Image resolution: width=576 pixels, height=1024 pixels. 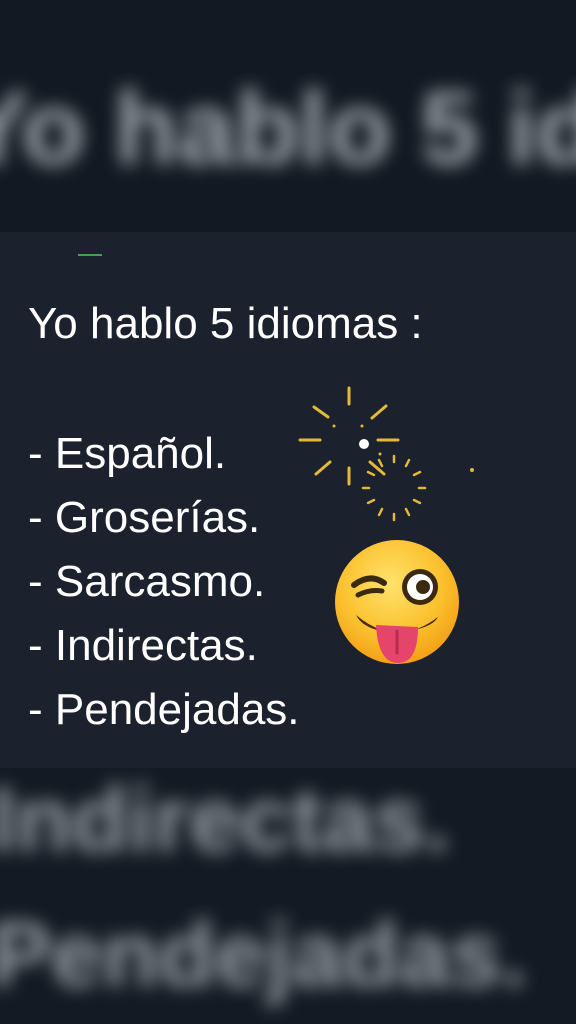 I want to click on blurred-text-line: Indirectas., so click(x=225, y=820).